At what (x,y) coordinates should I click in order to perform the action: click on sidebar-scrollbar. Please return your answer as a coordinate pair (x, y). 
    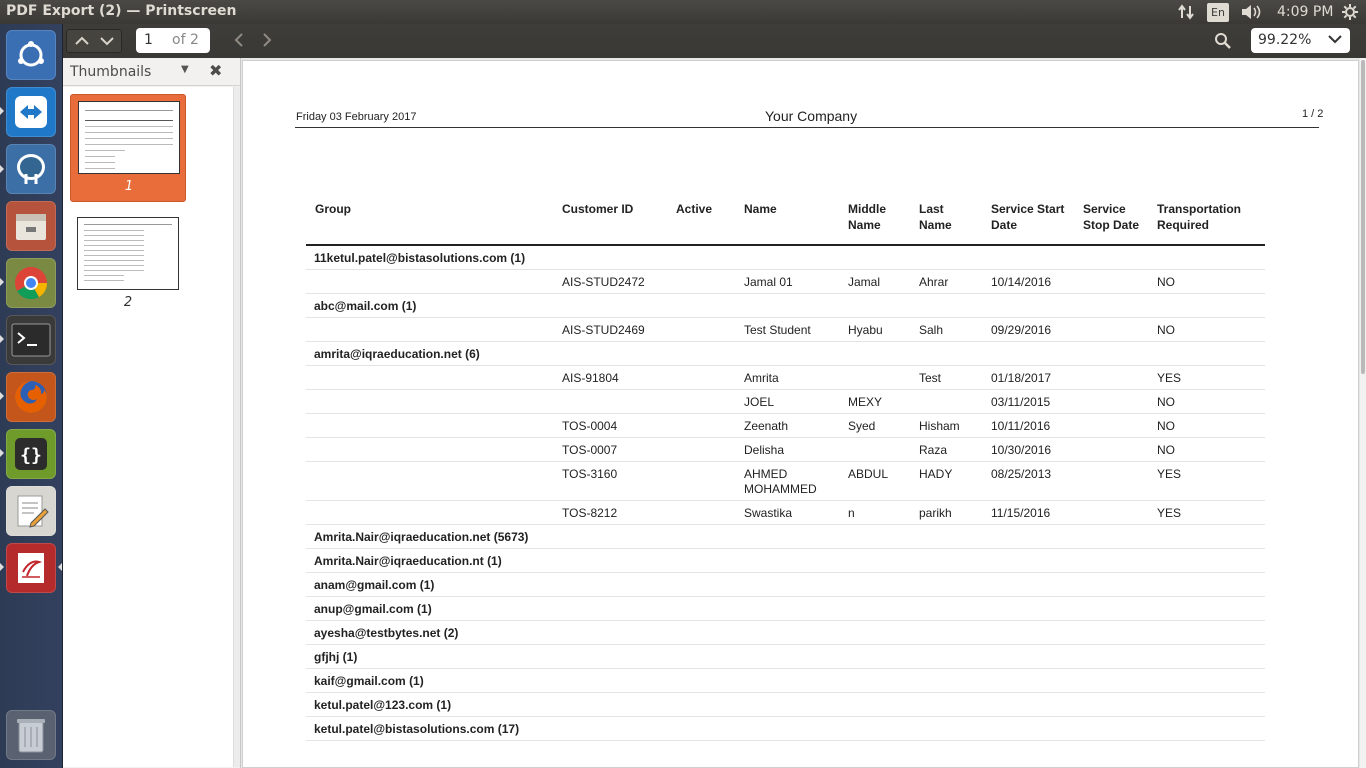
    Looking at the image, I should click on (236, 427).